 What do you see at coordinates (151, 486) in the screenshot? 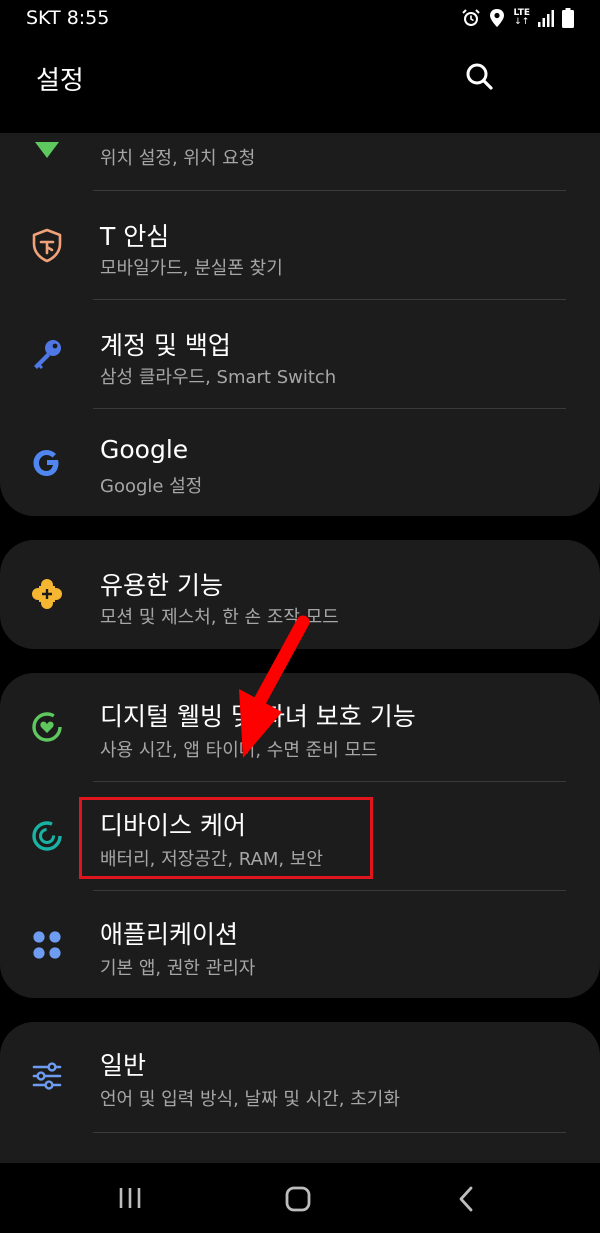
I see `settings-item-subtitle: Google 설정` at bounding box center [151, 486].